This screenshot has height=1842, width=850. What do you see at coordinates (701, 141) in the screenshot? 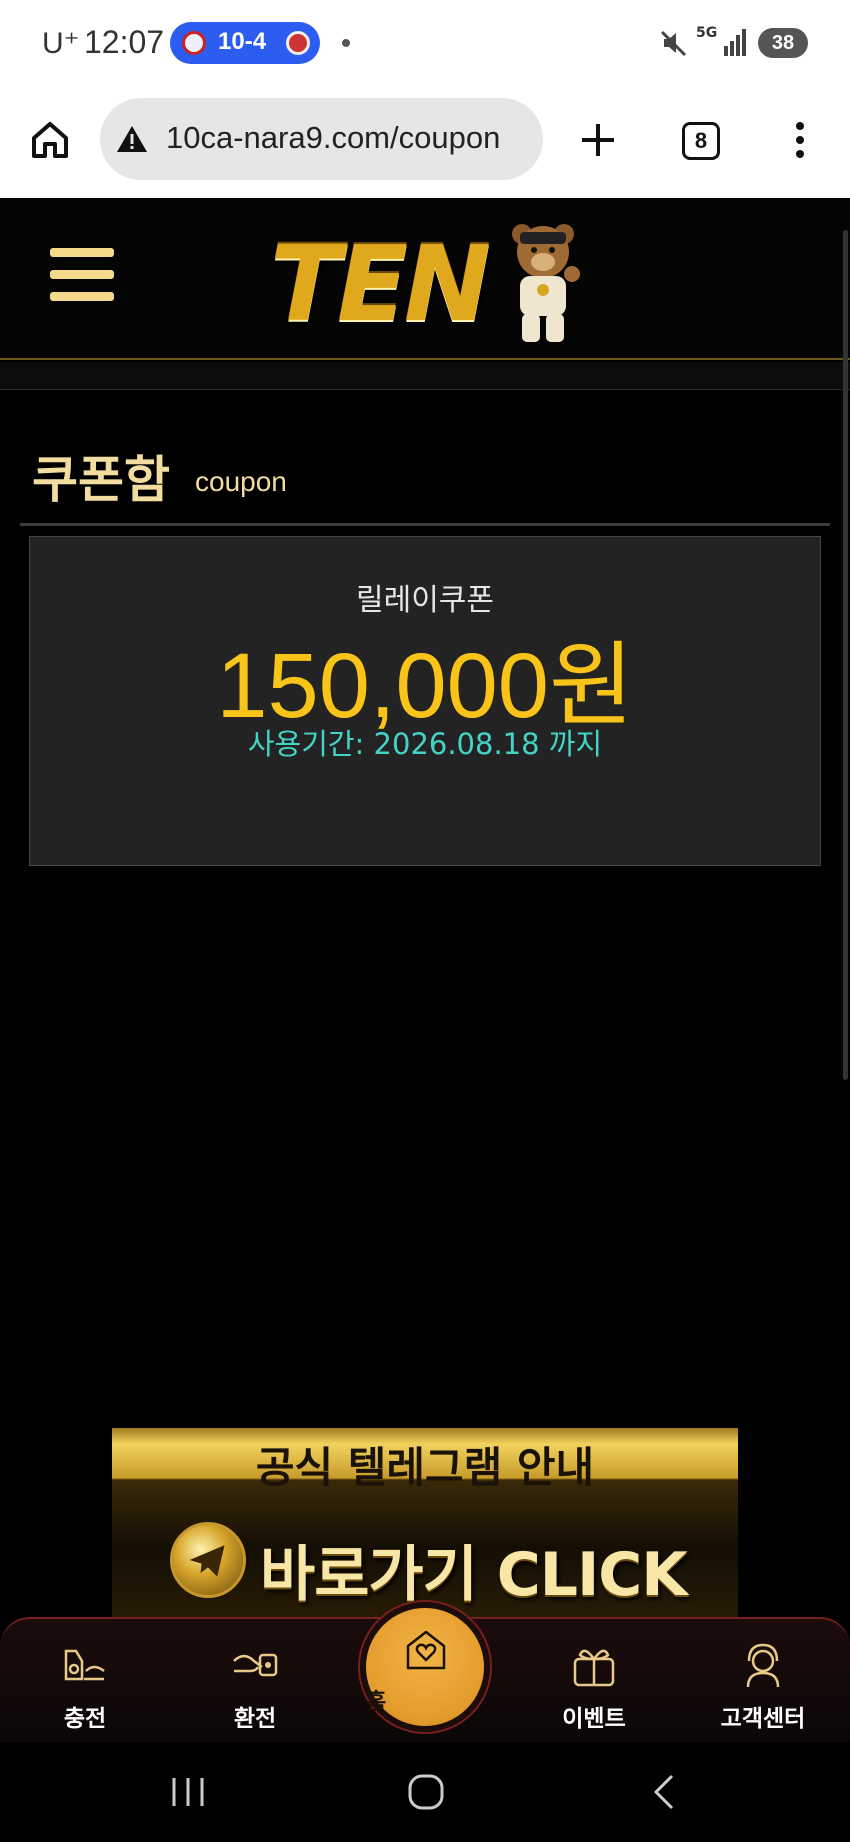
I see `tab-switcher-button: 8` at bounding box center [701, 141].